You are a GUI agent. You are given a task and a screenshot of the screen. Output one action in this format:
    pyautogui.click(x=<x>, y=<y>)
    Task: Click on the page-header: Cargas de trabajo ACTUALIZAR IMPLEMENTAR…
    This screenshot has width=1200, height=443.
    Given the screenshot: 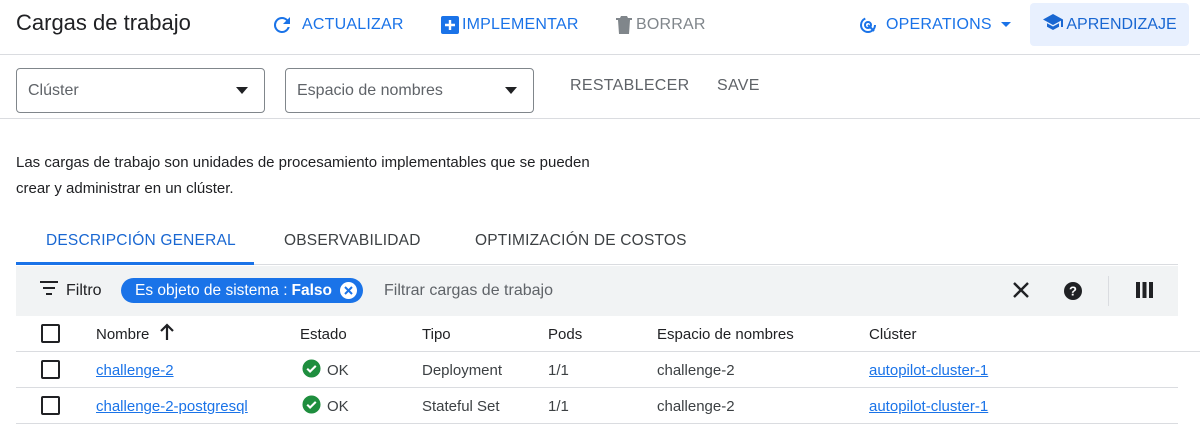 What is the action you would take?
    pyautogui.click(x=600, y=27)
    